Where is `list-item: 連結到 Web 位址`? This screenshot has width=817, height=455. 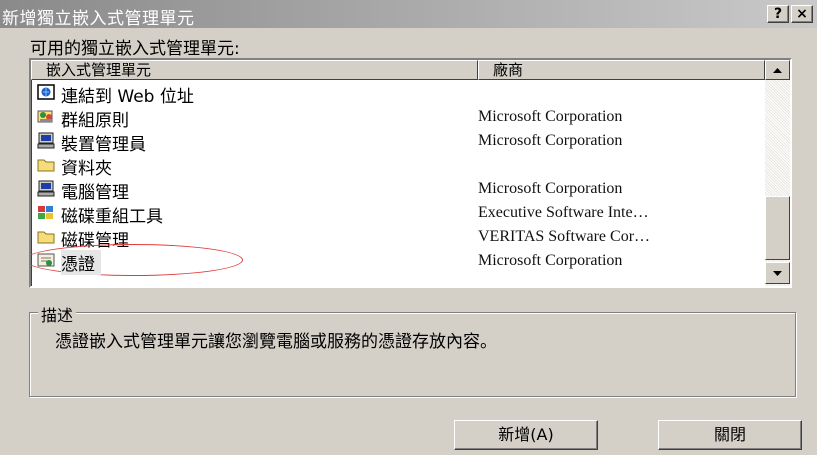 list-item: 連結到 Web 位址 is located at coordinates (398, 94).